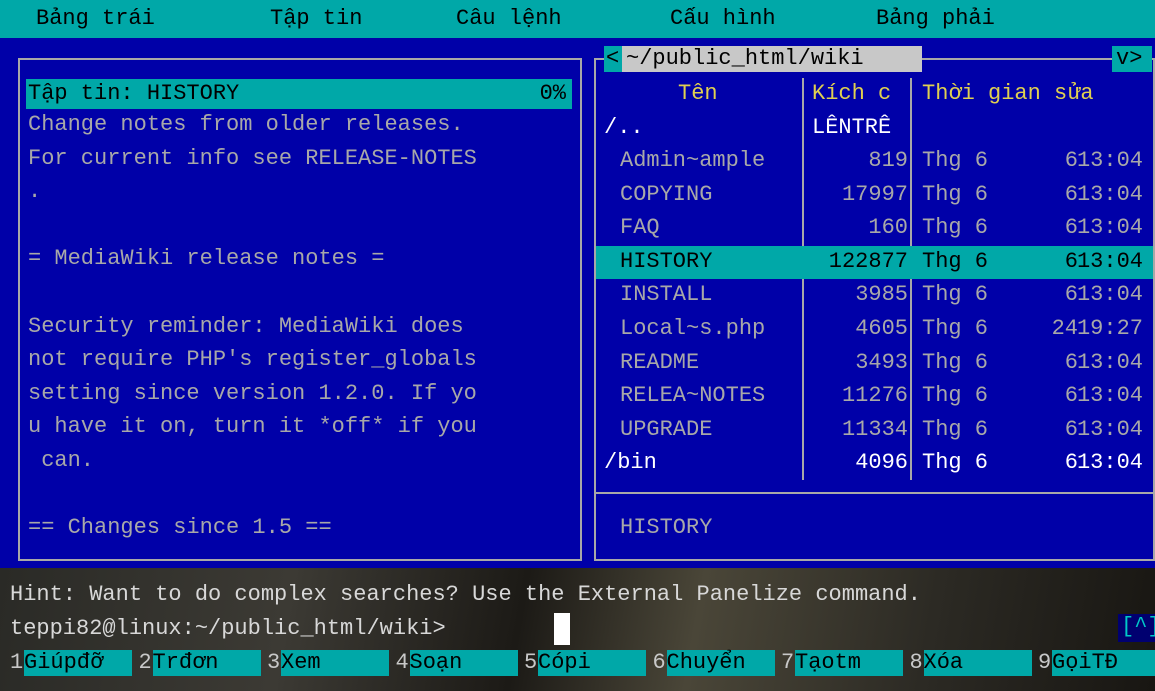 The height and width of the screenshot is (691, 1155). Describe the element at coordinates (935, 19) in the screenshot. I see `menu-right-panel: Bảng phải` at that location.